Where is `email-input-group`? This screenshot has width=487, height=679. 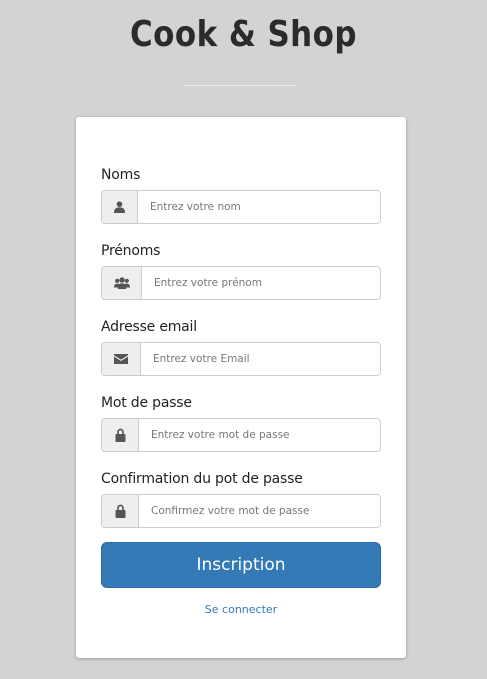
email-input-group is located at coordinates (241, 359).